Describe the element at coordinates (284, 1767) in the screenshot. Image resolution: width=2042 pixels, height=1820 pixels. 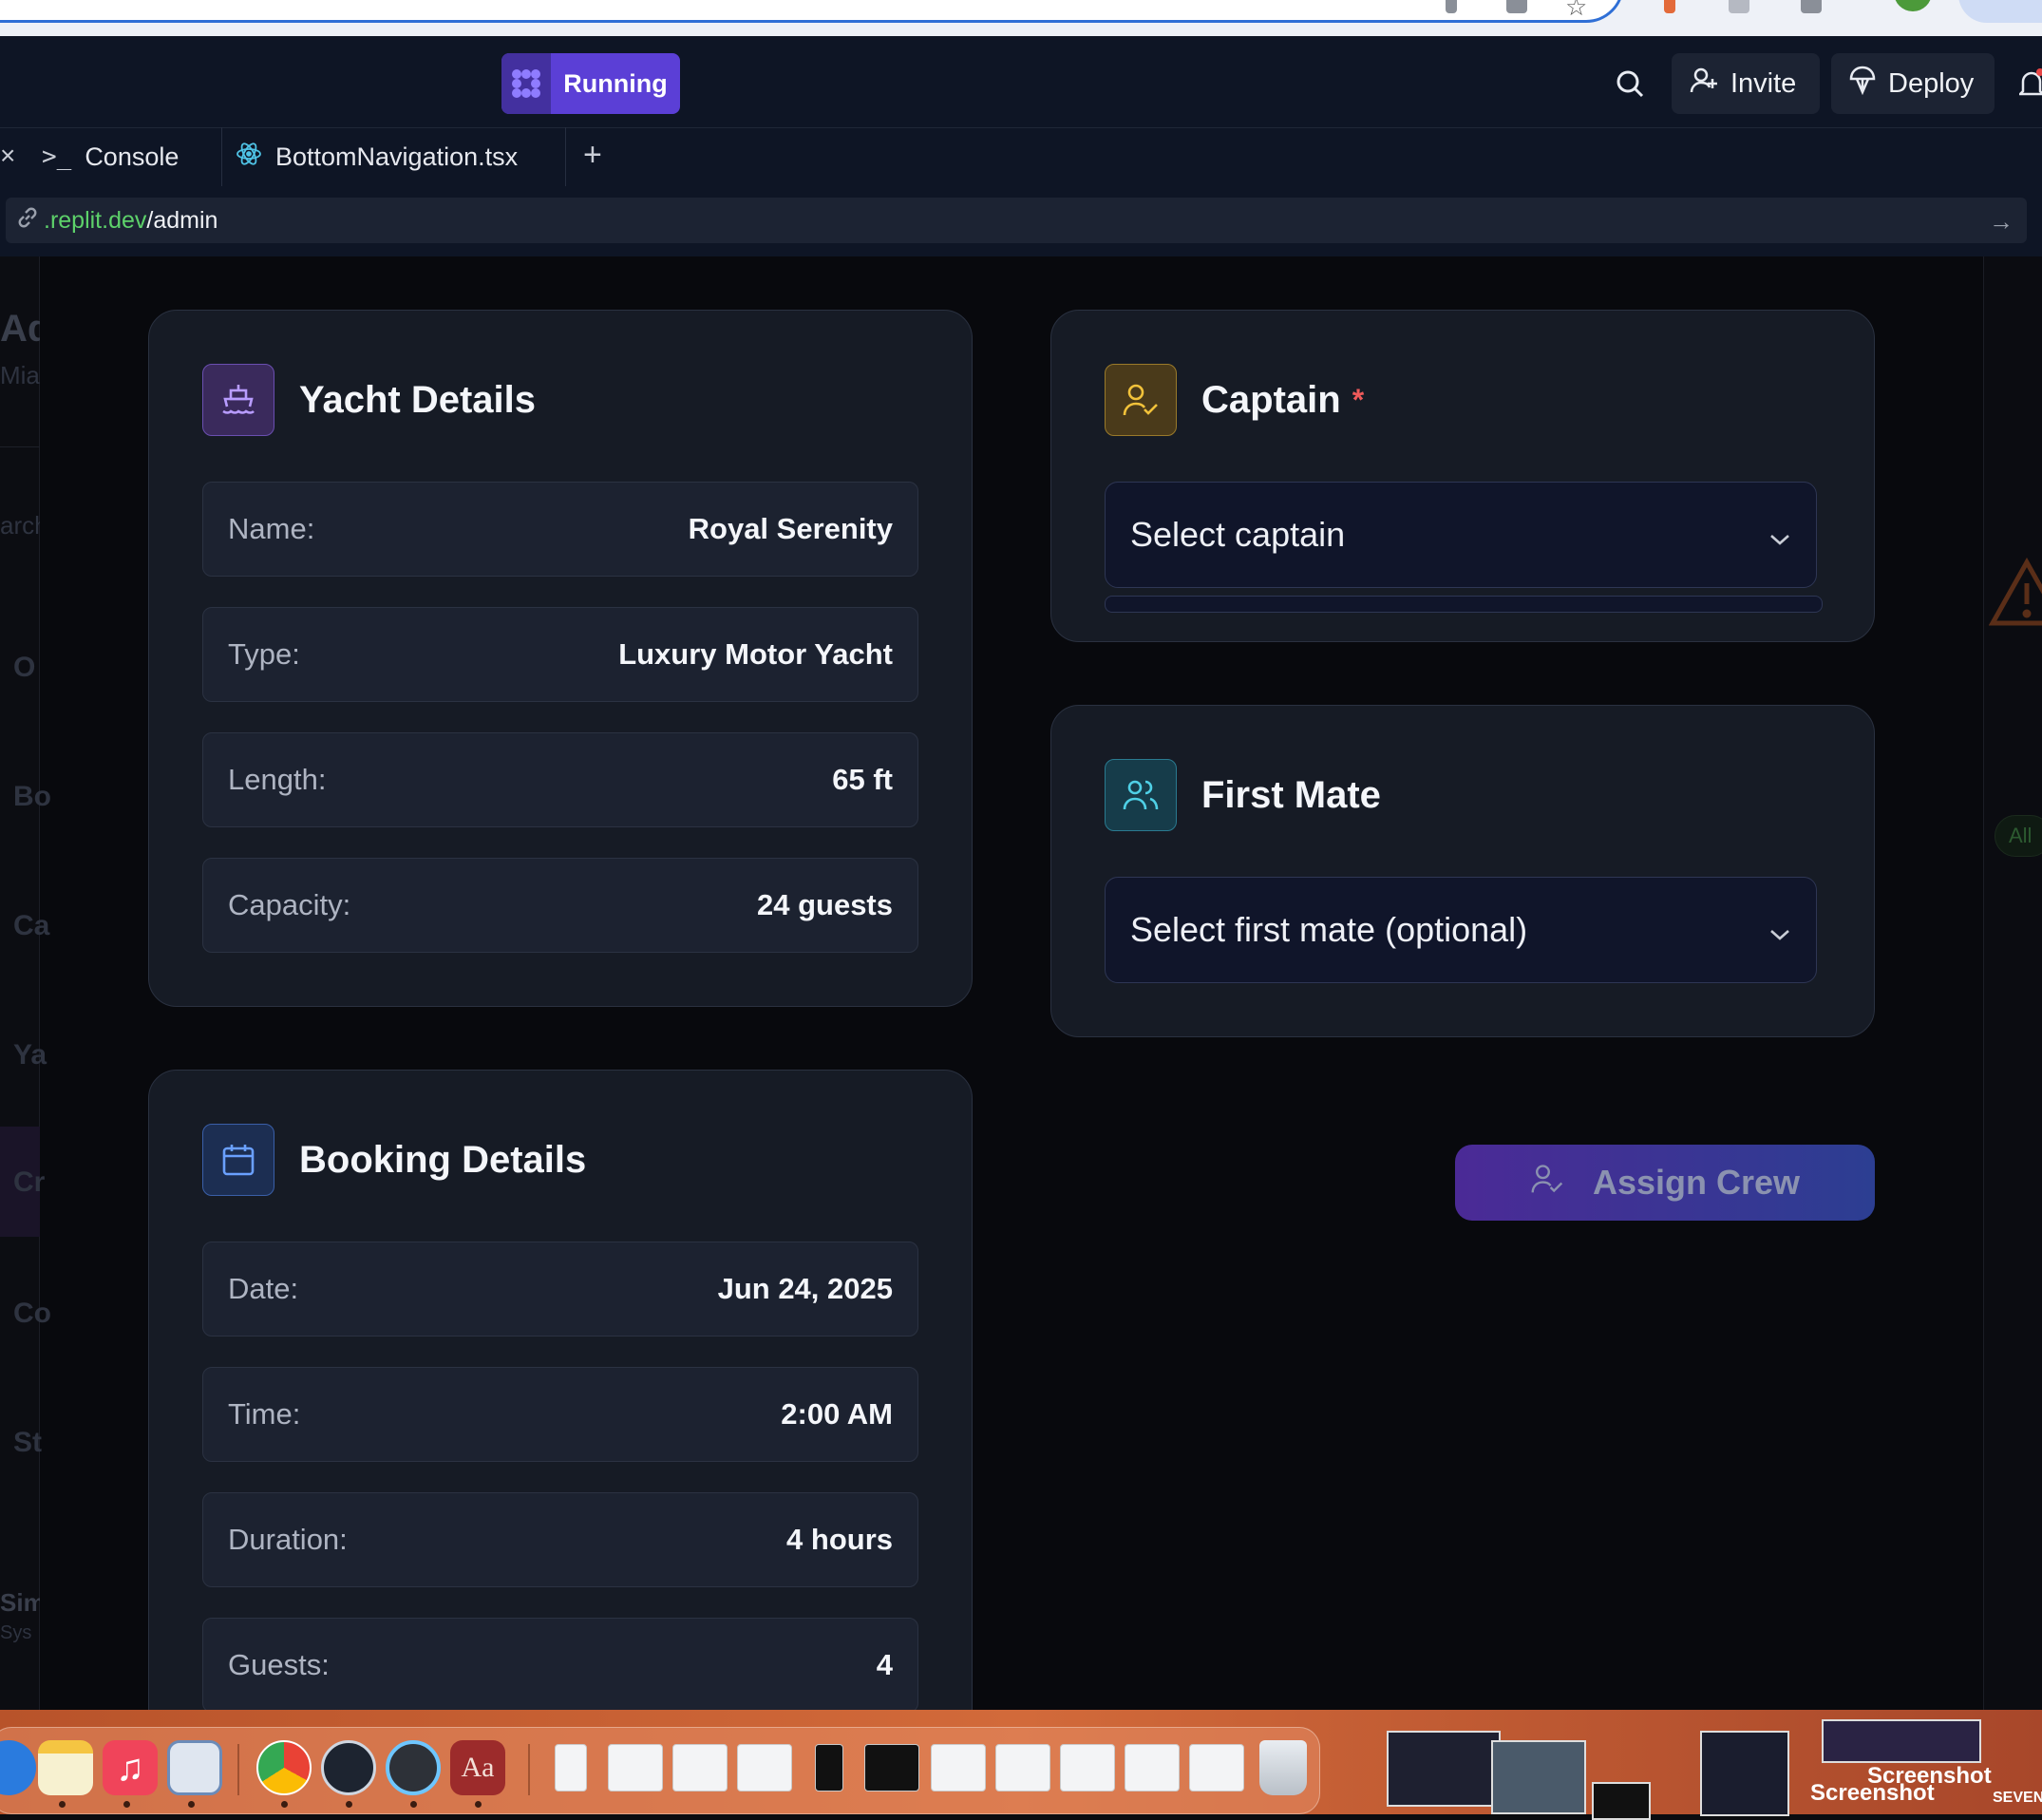
I see `chrome-icon` at that location.